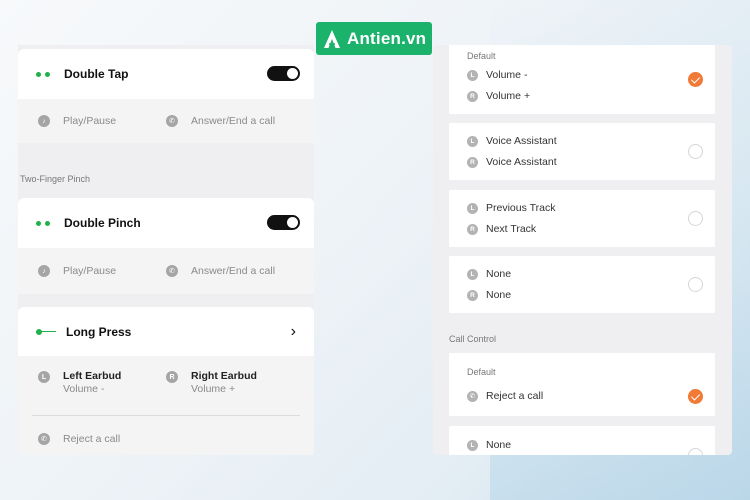  Describe the element at coordinates (55, 179) in the screenshot. I see `section-two-finger-pinch: Two-Finger Pinch` at that location.